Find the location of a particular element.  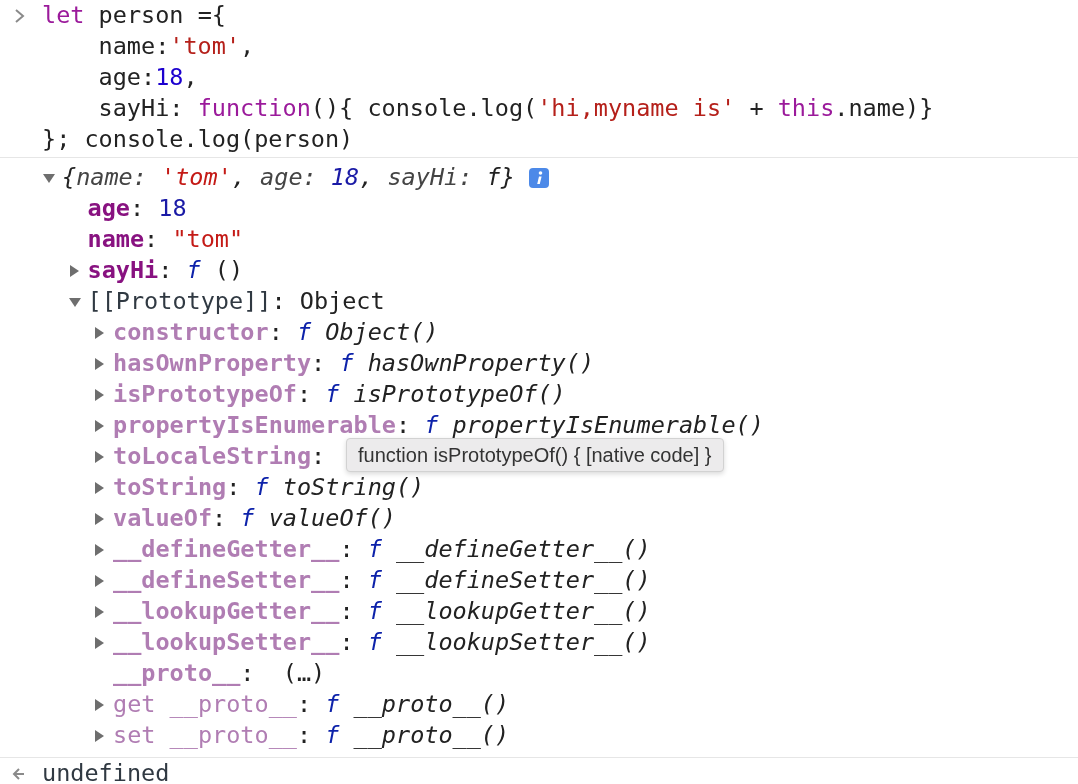

code-line: let person ={ is located at coordinates (134, 15).